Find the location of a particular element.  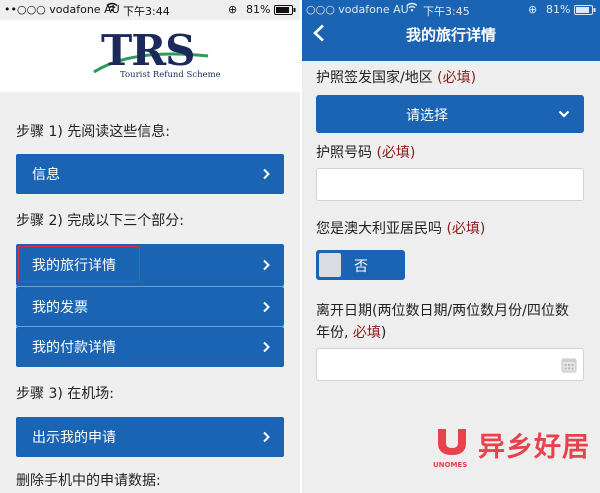

resident-label: 您是澳大利亚居民吗 (必填) is located at coordinates (401, 229).